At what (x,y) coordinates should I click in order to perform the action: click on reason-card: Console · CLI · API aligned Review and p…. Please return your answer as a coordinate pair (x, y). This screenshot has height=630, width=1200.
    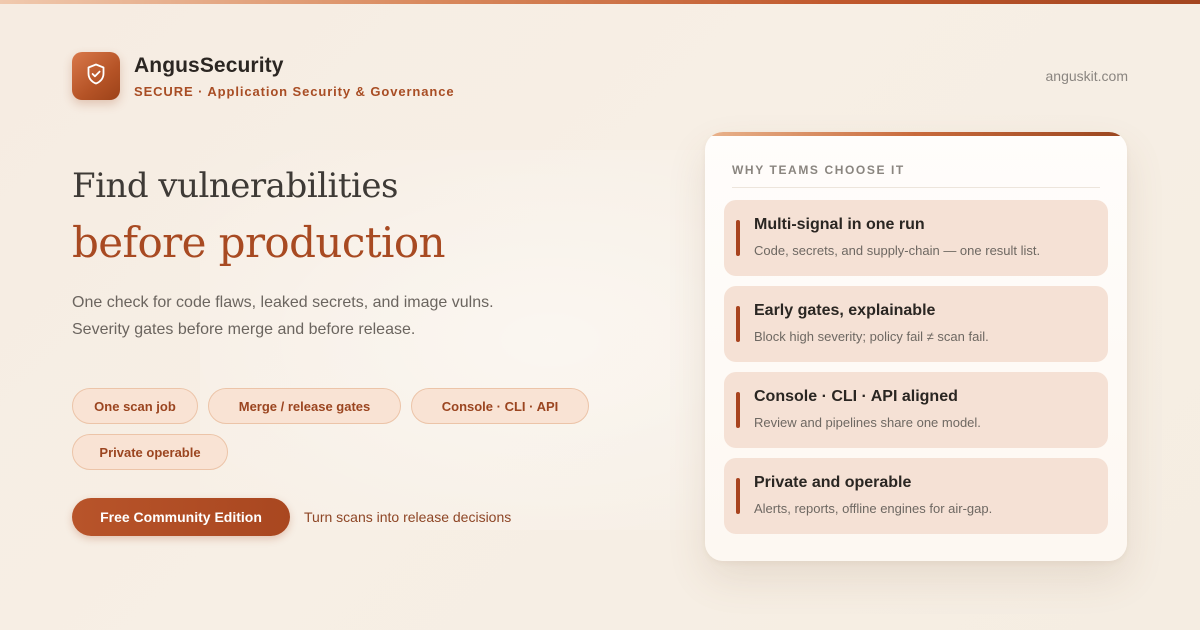
    Looking at the image, I should click on (916, 410).